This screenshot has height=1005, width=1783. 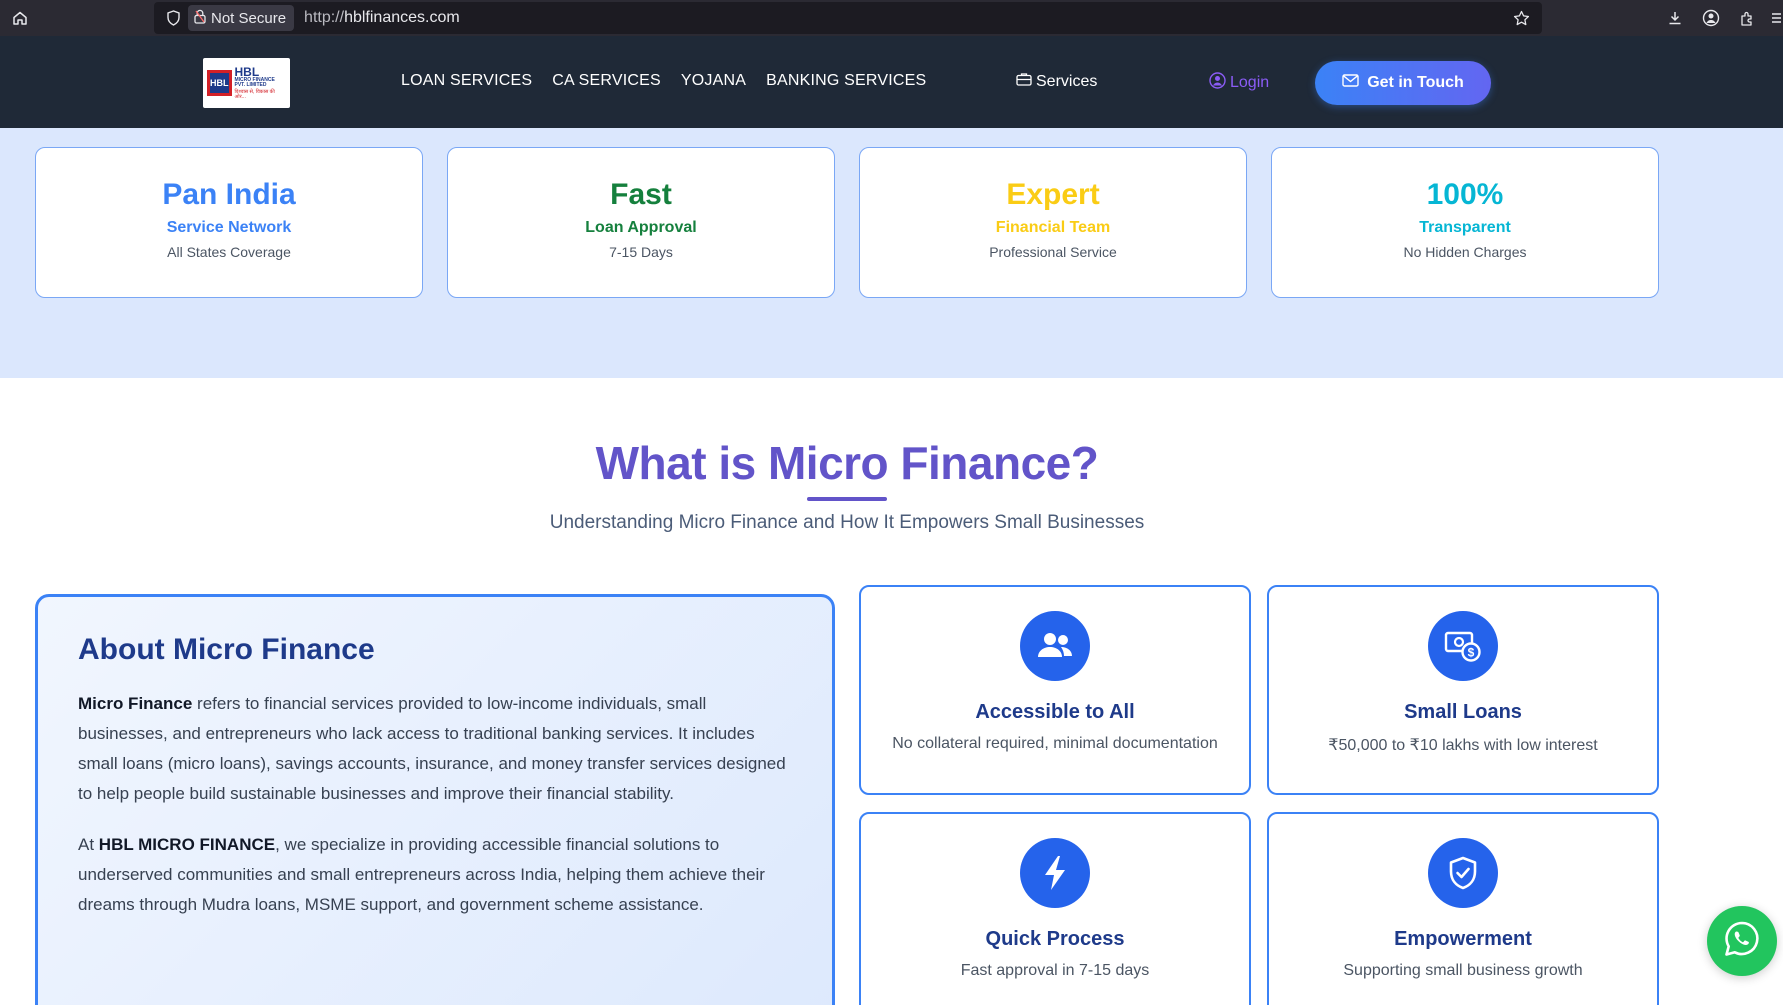 What do you see at coordinates (848, 18) in the screenshot?
I see `url-bar: Not Secure http://hblfinances.com` at bounding box center [848, 18].